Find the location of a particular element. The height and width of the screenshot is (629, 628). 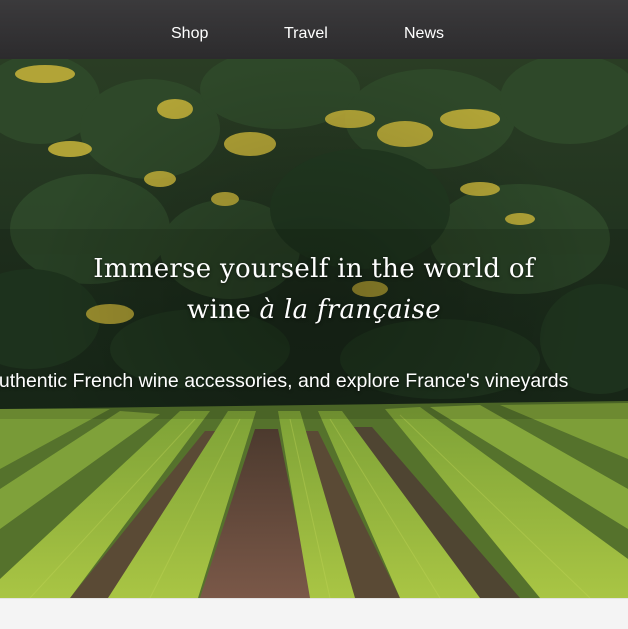

nav-link-shop: Shop is located at coordinates (189, 34).